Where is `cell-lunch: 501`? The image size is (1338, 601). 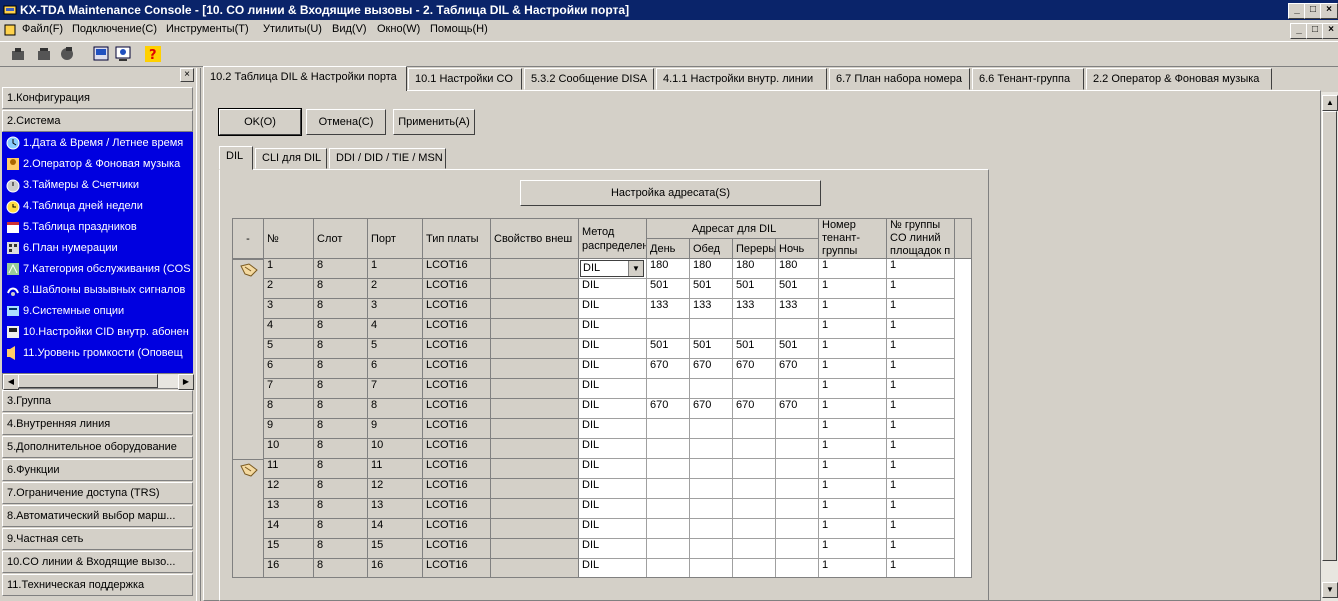
cell-lunch: 501 is located at coordinates (711, 349).